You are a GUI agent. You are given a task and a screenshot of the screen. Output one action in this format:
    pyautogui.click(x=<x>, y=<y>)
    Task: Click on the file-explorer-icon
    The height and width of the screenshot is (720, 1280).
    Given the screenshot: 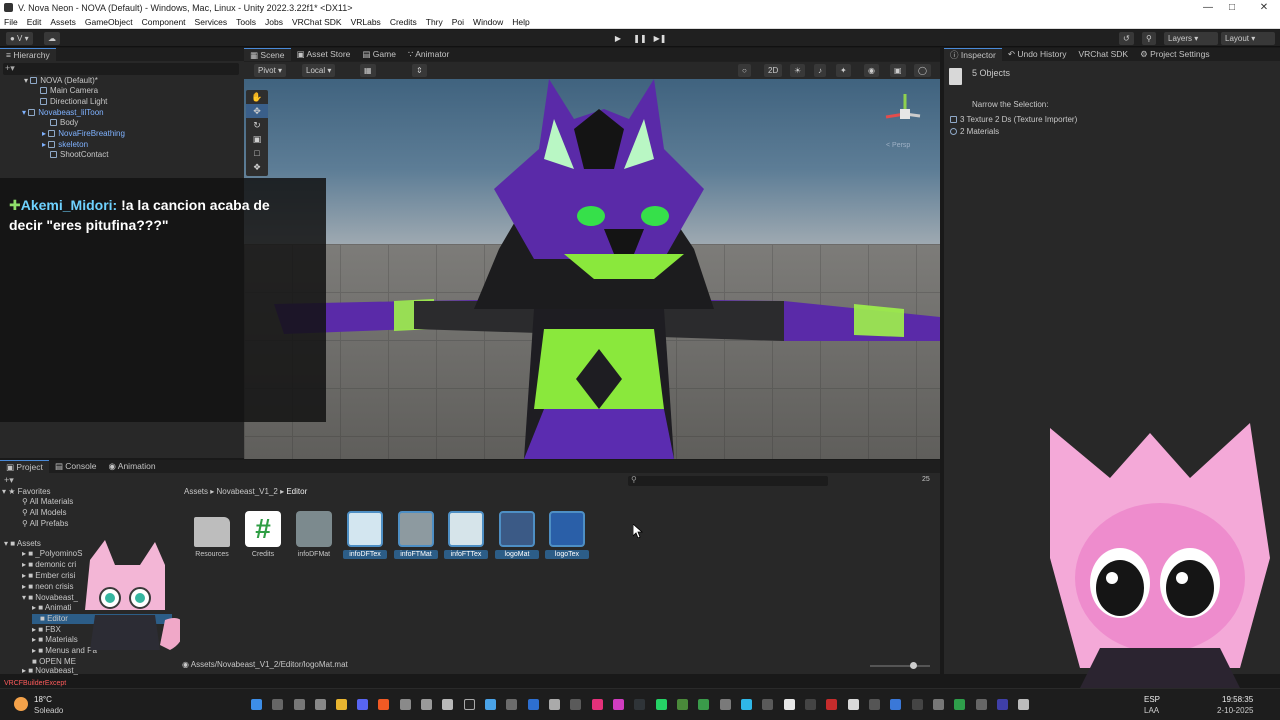 What is the action you would take?
    pyautogui.click(x=341, y=704)
    